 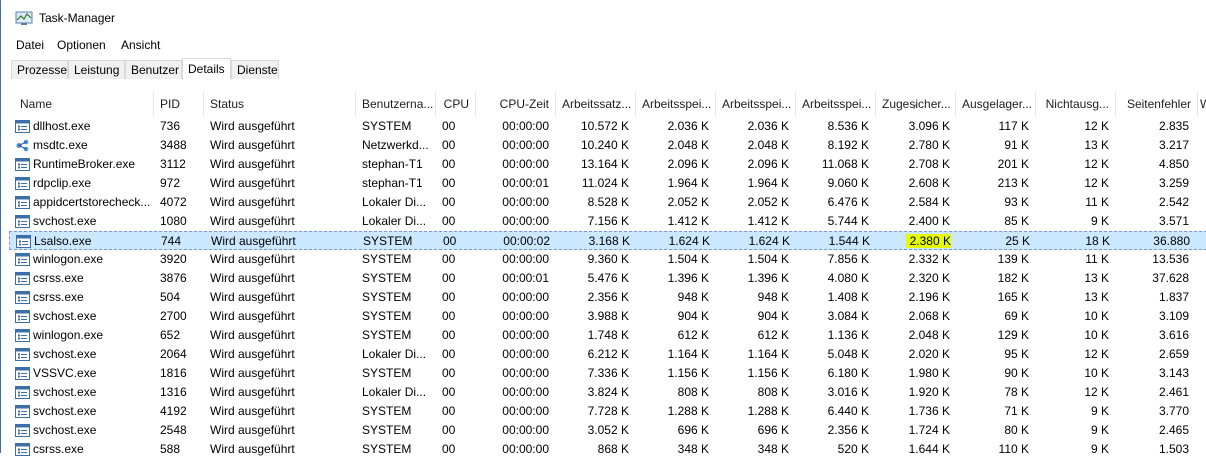 I want to click on cell-faults: 36.880, so click(x=1171, y=241).